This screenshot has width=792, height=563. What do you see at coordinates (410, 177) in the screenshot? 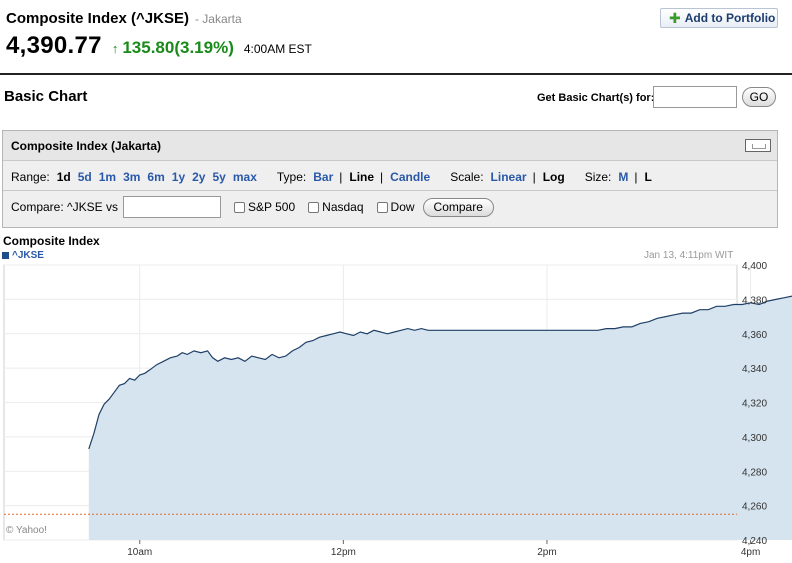
I see `type-candle: Candle` at bounding box center [410, 177].